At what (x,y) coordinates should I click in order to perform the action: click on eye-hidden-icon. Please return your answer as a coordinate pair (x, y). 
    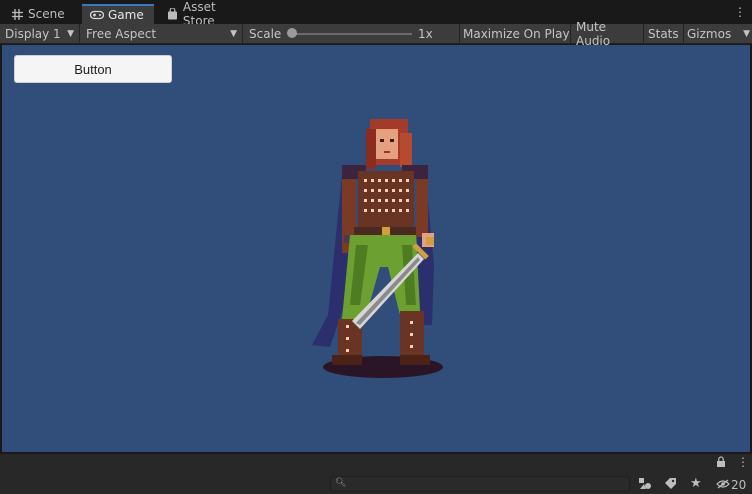
    Looking at the image, I should click on (723, 485).